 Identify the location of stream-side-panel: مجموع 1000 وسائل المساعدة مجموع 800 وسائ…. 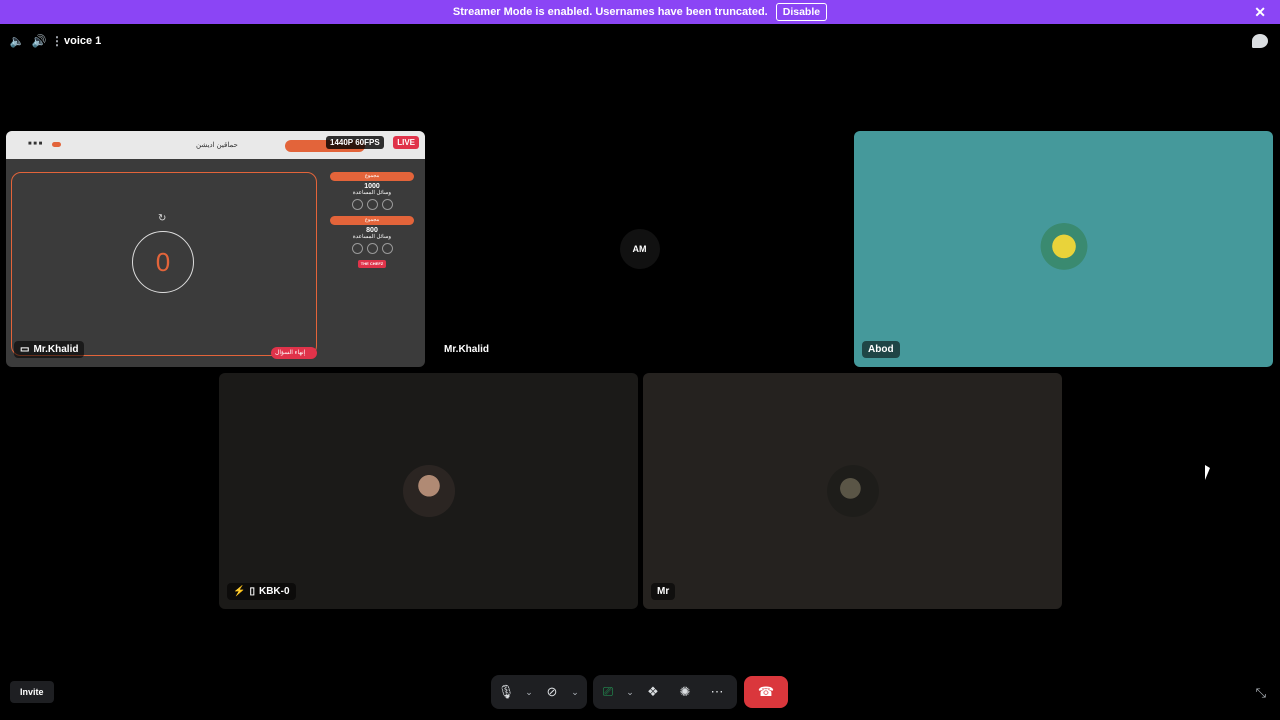
(372, 220).